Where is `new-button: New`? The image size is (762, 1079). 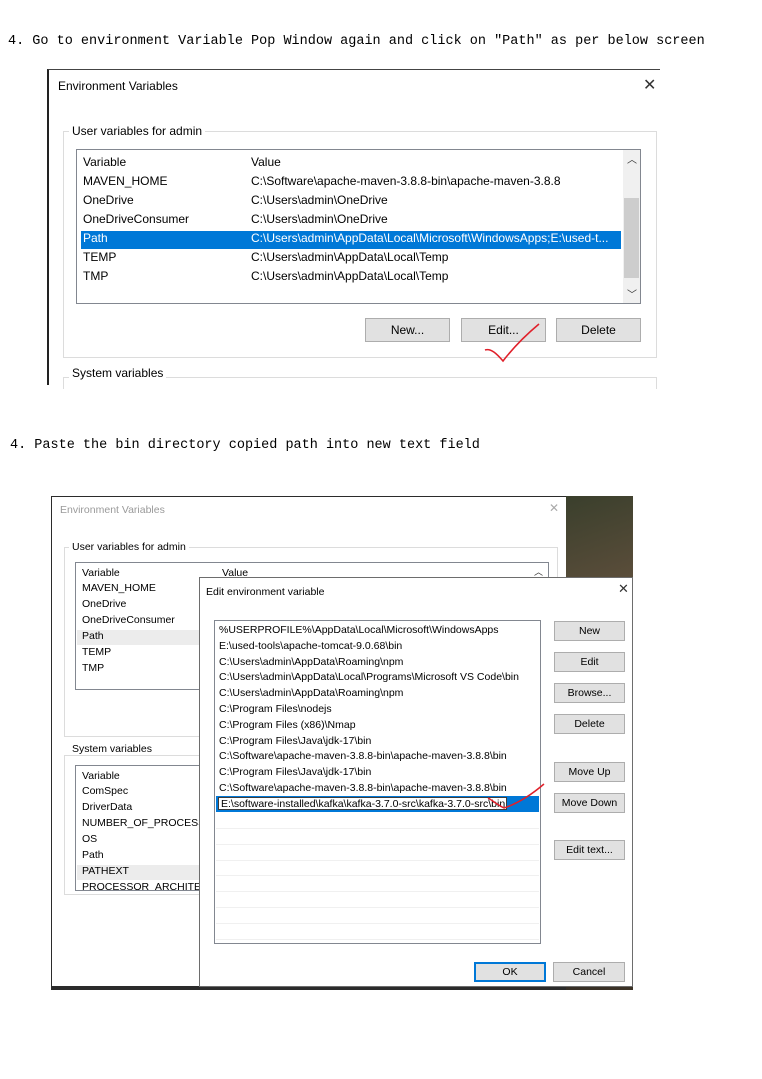 new-button: New is located at coordinates (589, 631).